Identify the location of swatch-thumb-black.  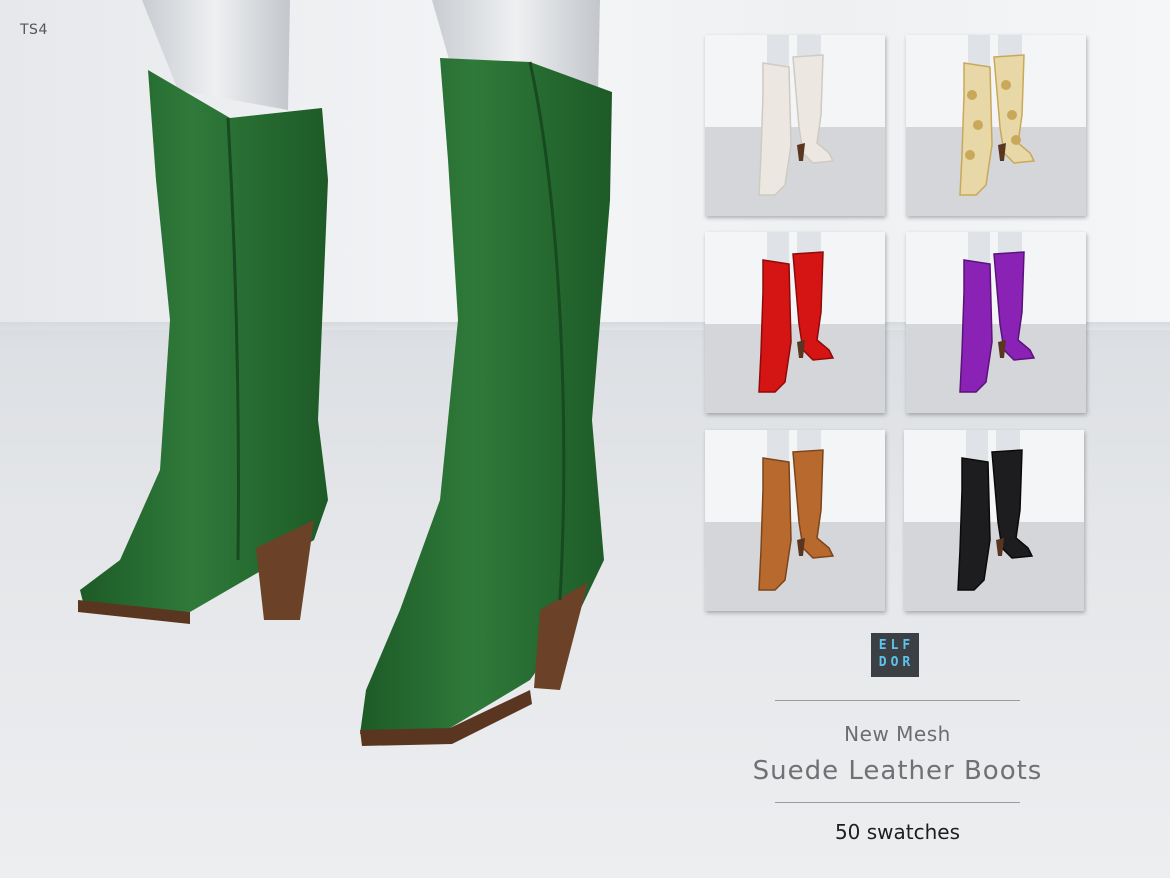
(994, 520).